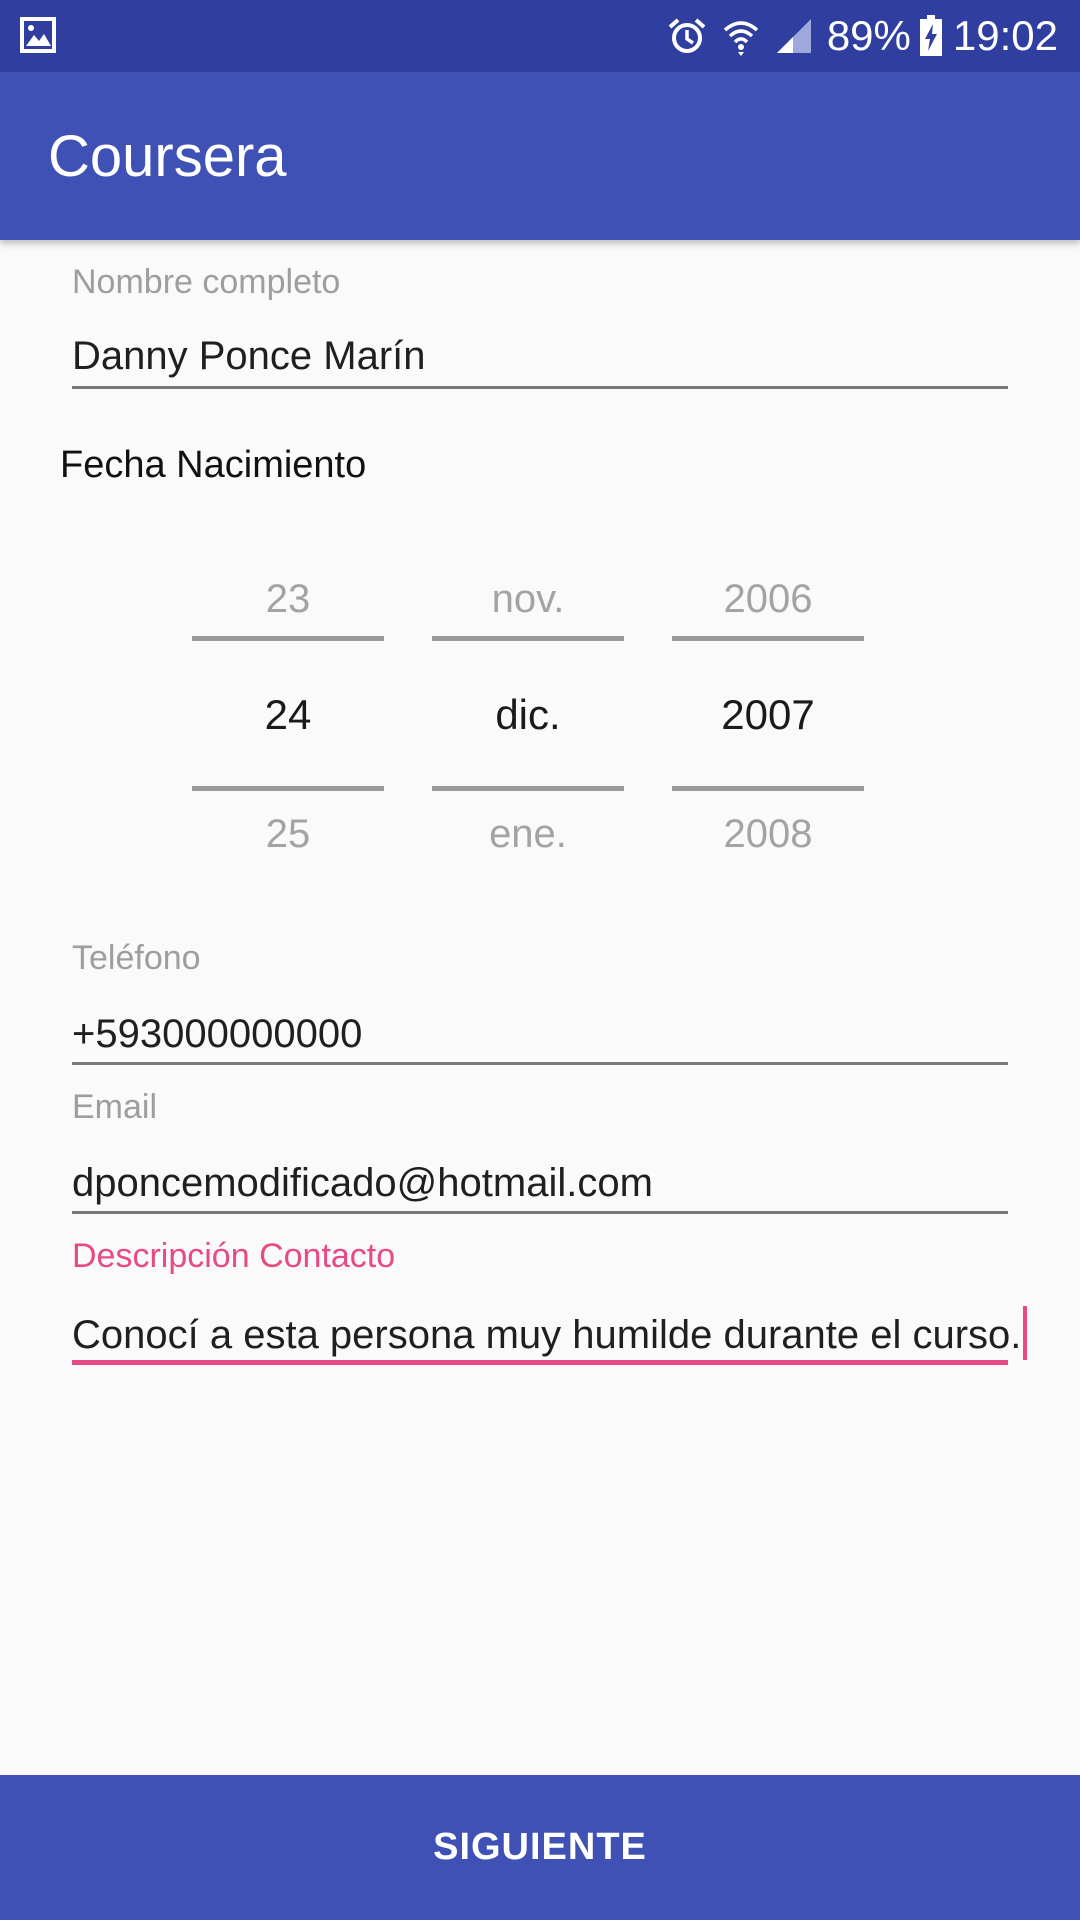 The image size is (1080, 1920). I want to click on day-spinner: 23 24 25, so click(288, 710).